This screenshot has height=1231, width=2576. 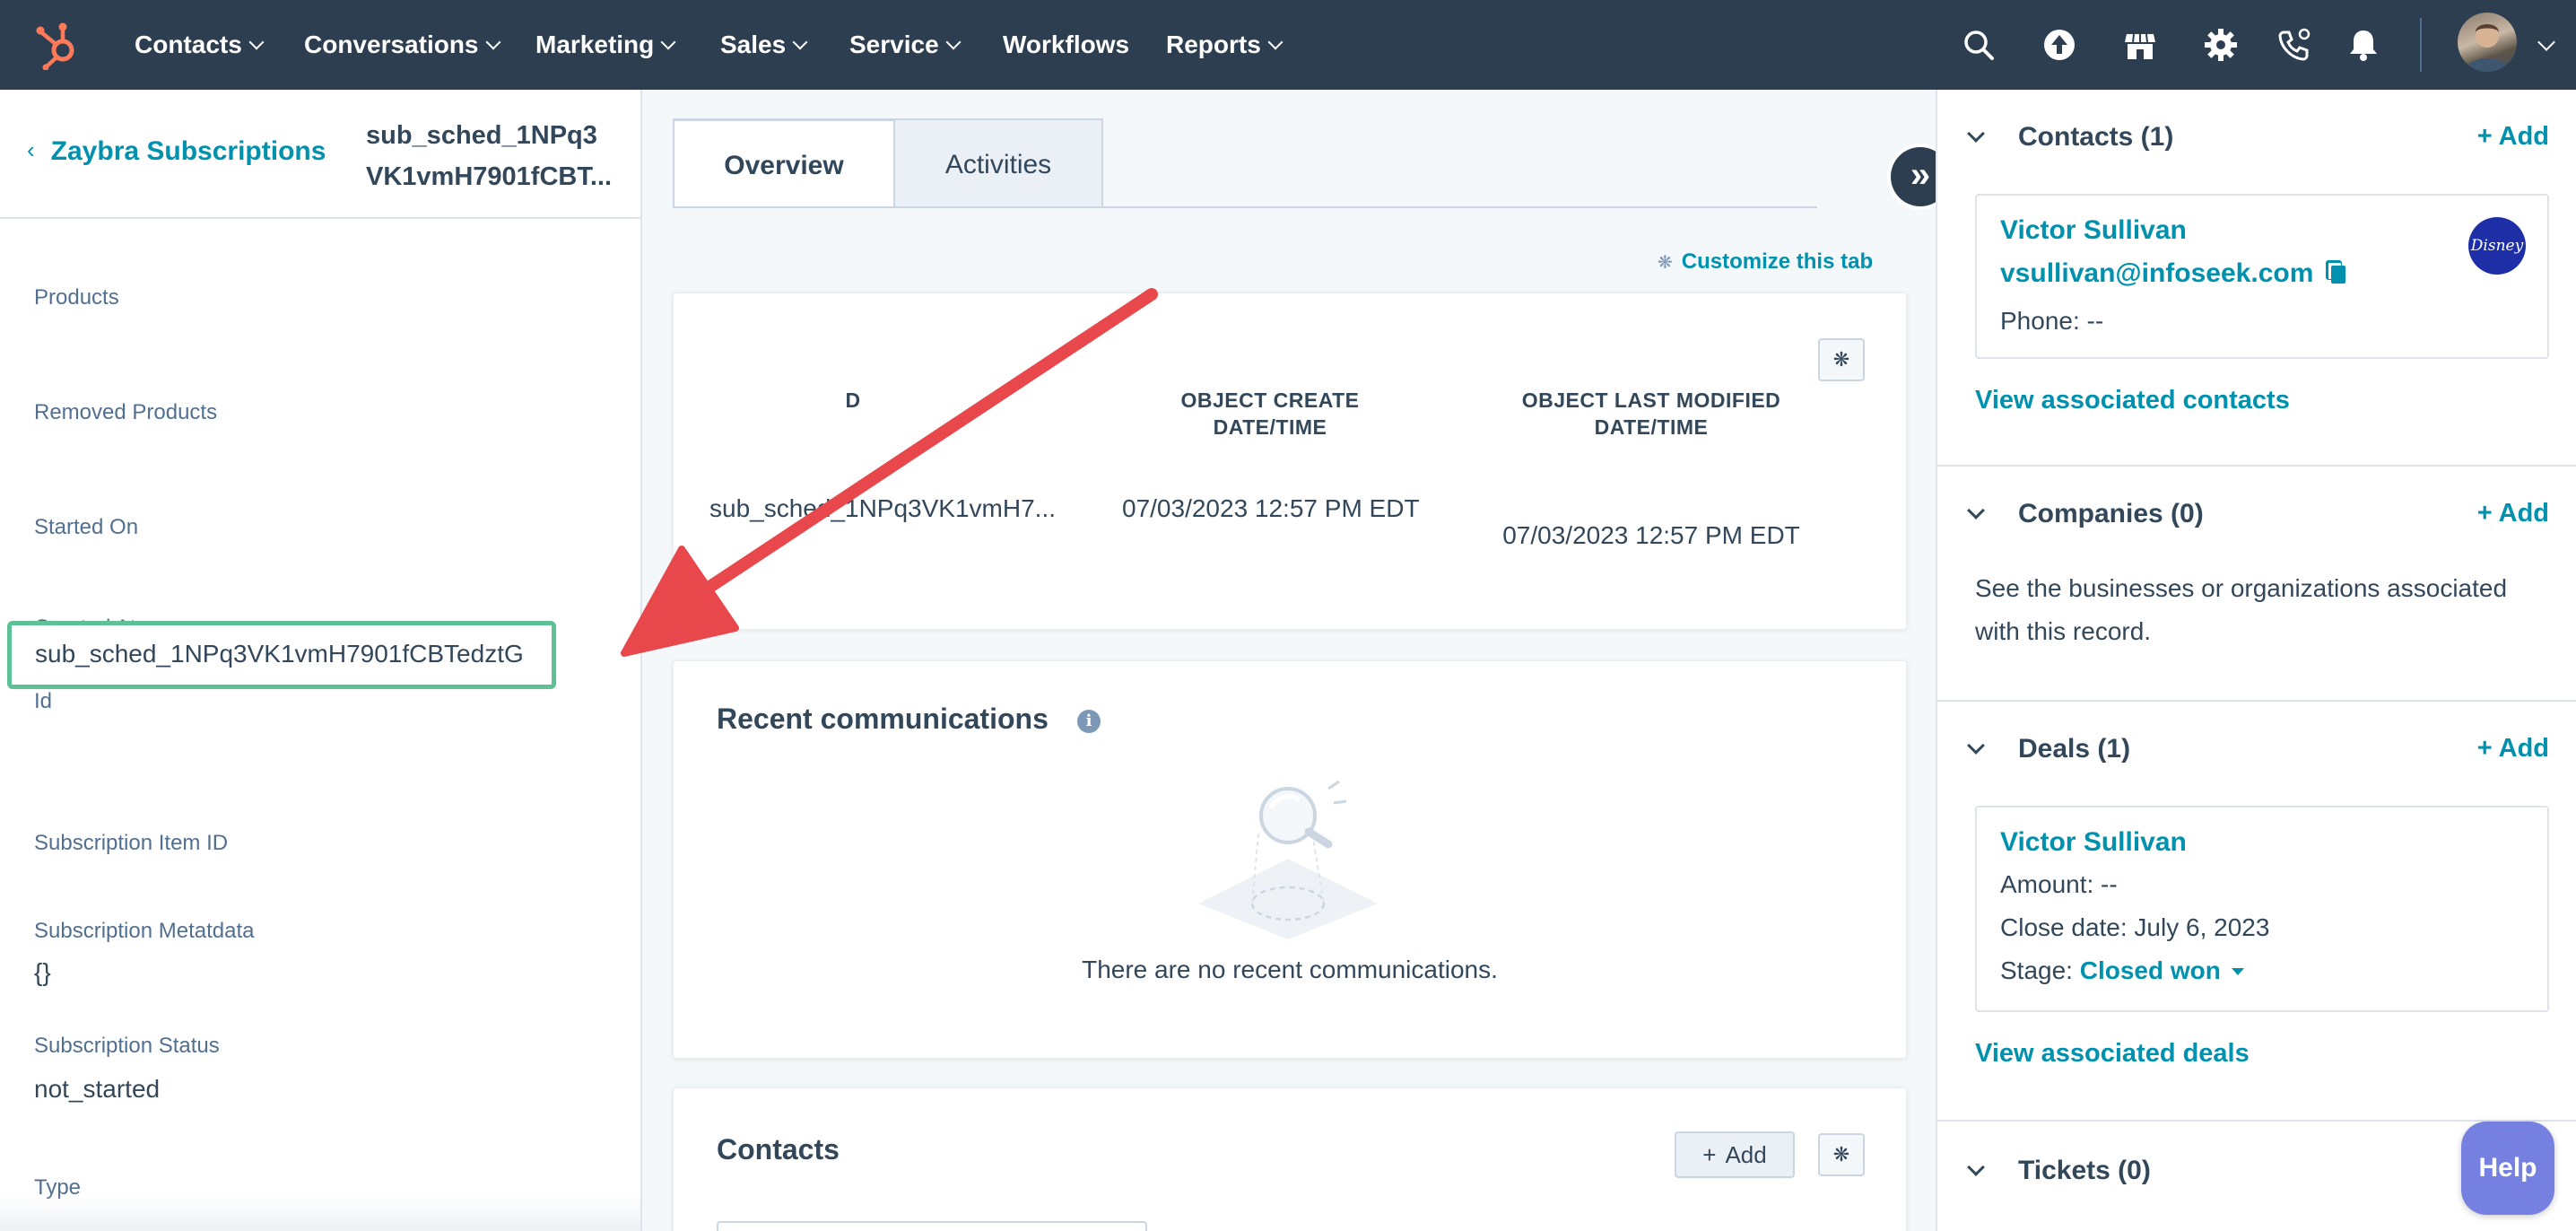 What do you see at coordinates (2513, 137) in the screenshot?
I see `add-associated-contact-button: + Add` at bounding box center [2513, 137].